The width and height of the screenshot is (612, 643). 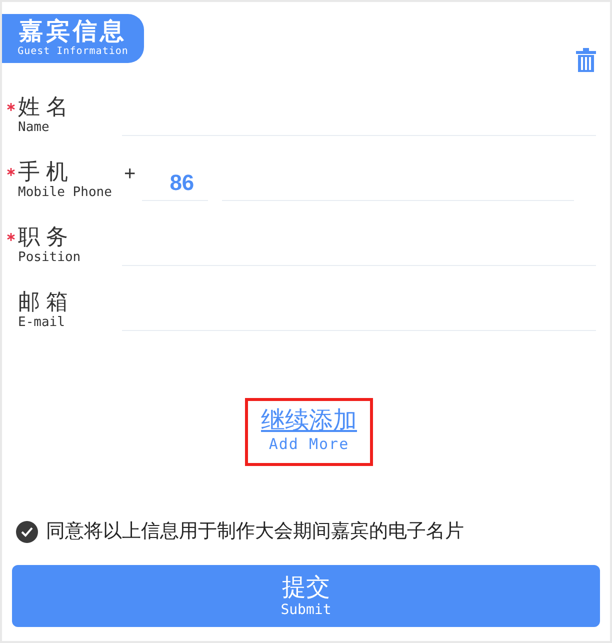 I want to click on field-label-english: Mobile Phone, so click(x=65, y=193).